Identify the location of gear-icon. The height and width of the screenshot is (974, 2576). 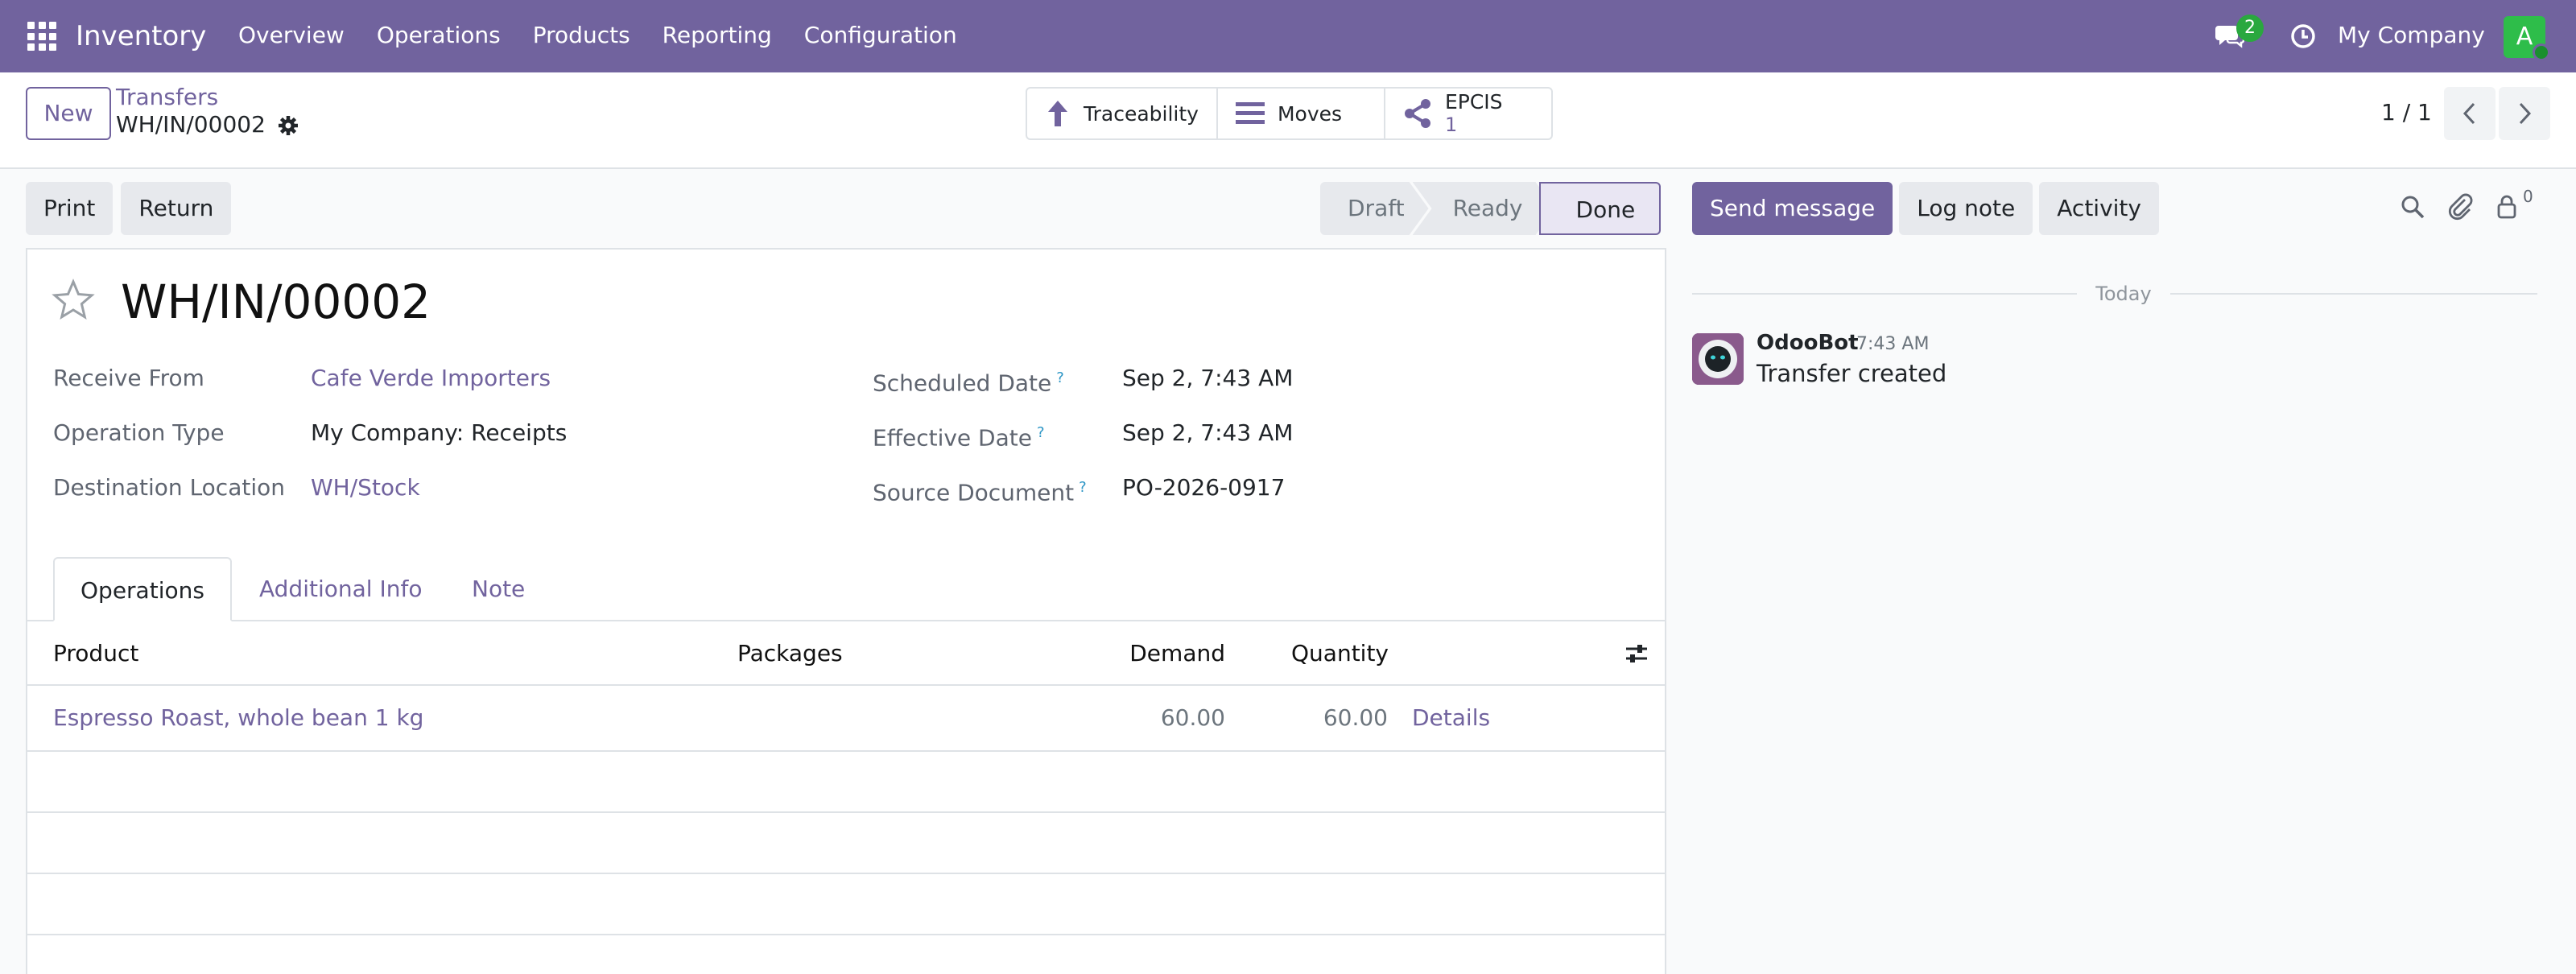
(288, 125).